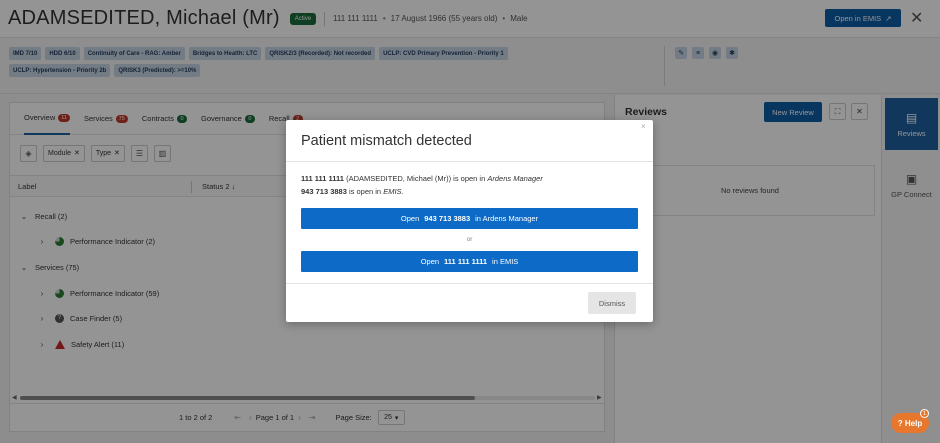  What do you see at coordinates (393, 191) in the screenshot?
I see `app-name: EMIS.` at bounding box center [393, 191].